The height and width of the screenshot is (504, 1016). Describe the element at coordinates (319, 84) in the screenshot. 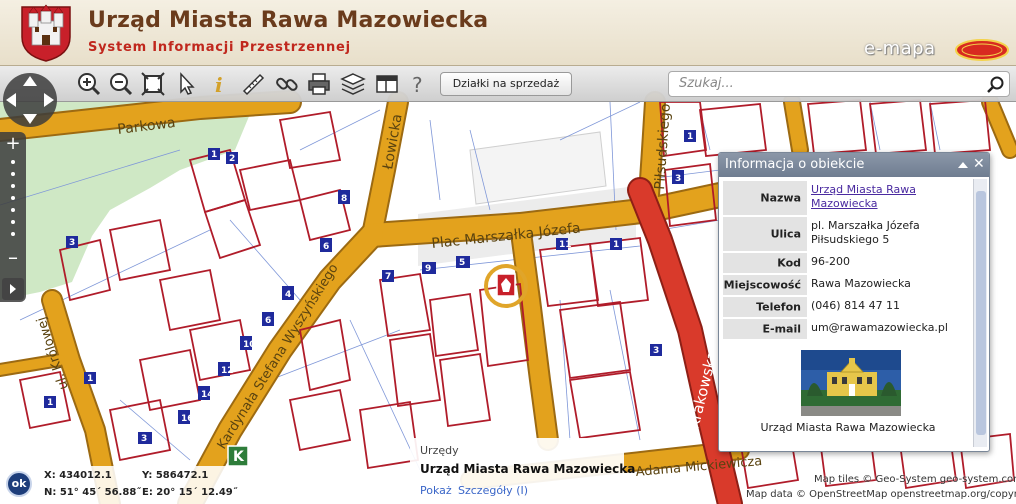

I see `print-icon` at that location.